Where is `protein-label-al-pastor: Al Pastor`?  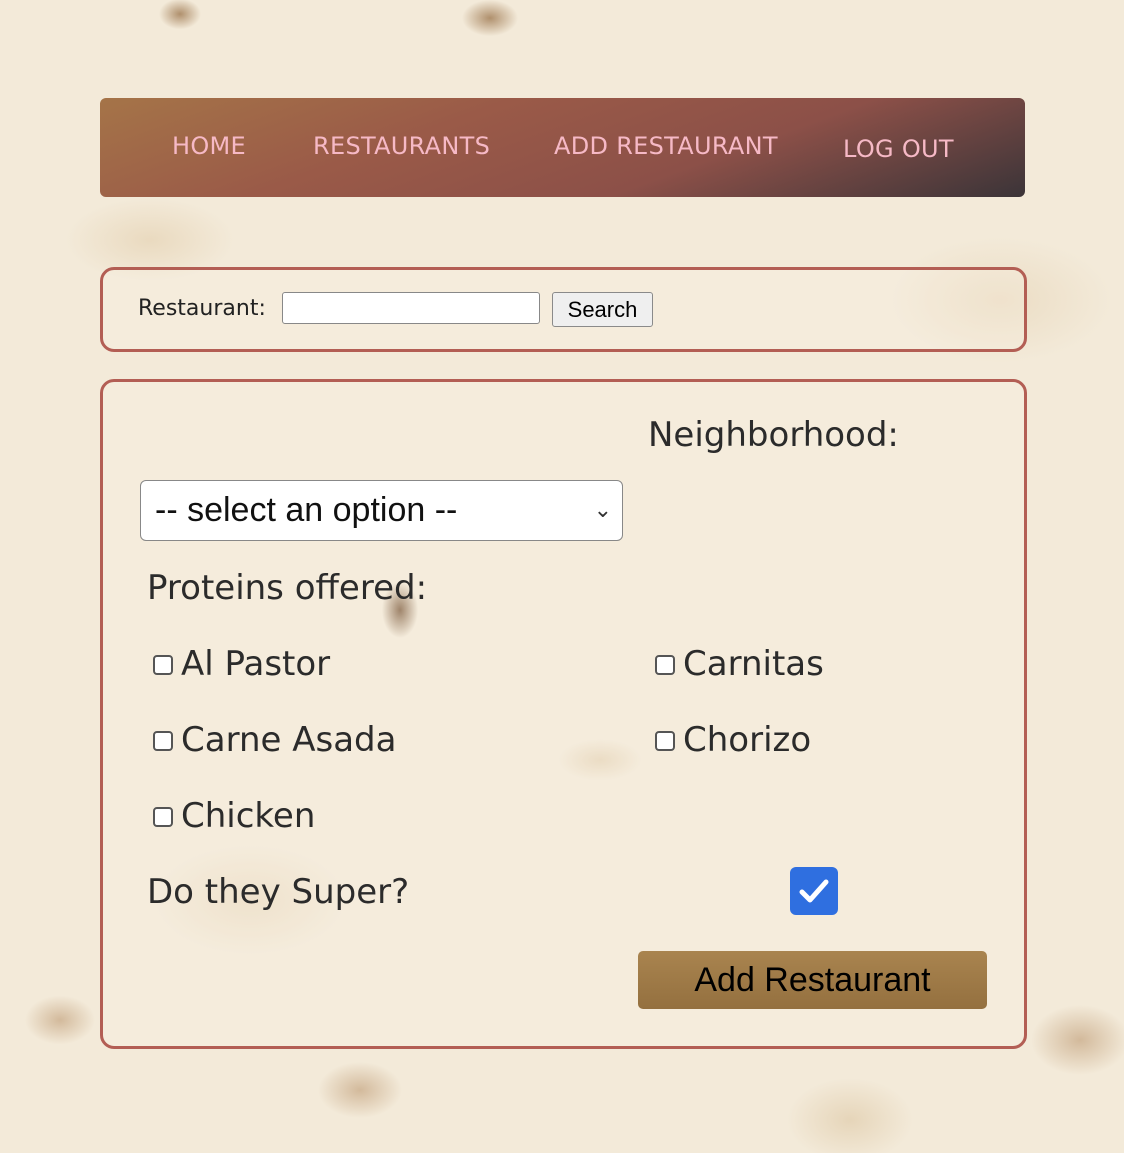 protein-label-al-pastor: Al Pastor is located at coordinates (256, 664).